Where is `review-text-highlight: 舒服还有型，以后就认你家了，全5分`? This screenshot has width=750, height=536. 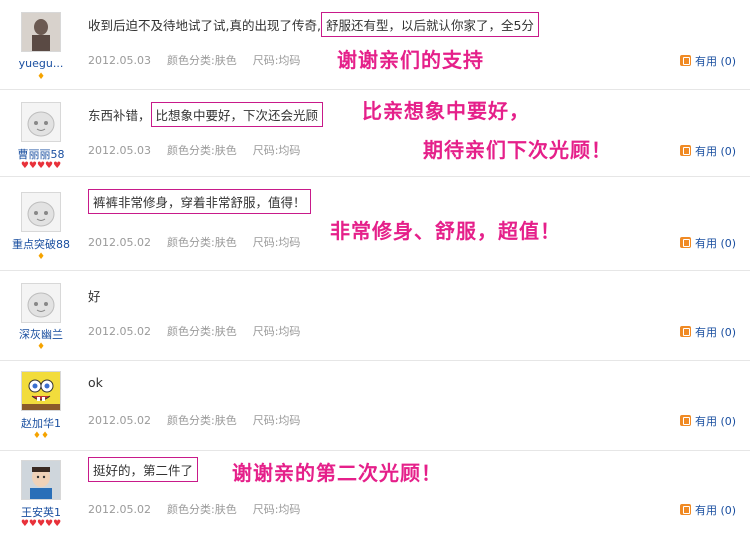
review-text-highlight: 舒服还有型，以后就认你家了，全5分 is located at coordinates (429, 24).